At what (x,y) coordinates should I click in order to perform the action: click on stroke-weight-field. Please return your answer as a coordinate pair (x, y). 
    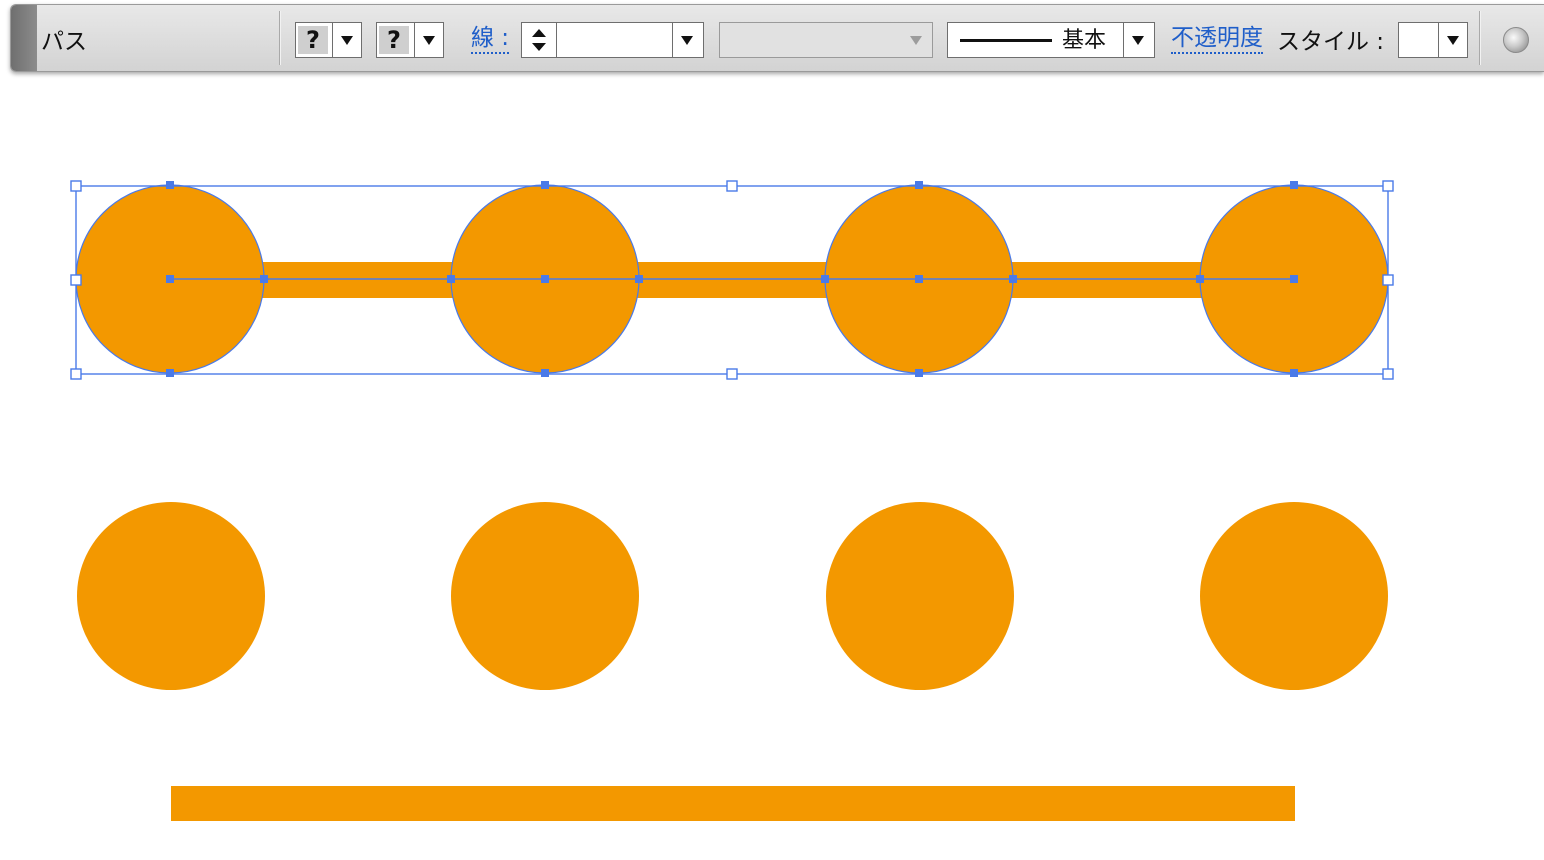
    Looking at the image, I should click on (630, 40).